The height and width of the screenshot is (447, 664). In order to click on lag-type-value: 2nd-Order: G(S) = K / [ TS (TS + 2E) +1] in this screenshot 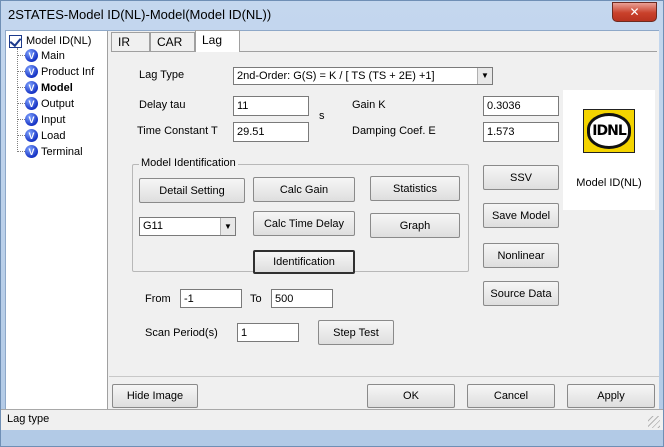, I will do `click(336, 76)`.